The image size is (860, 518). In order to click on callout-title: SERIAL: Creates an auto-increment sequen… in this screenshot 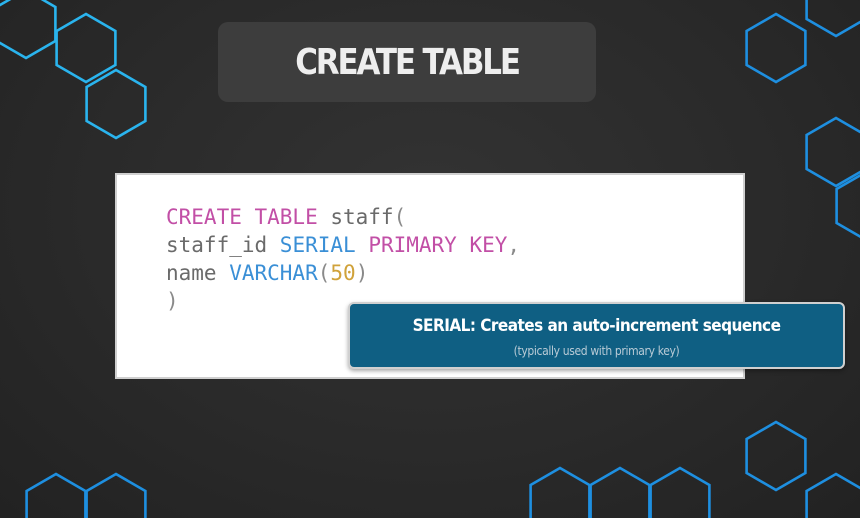, I will do `click(596, 326)`.